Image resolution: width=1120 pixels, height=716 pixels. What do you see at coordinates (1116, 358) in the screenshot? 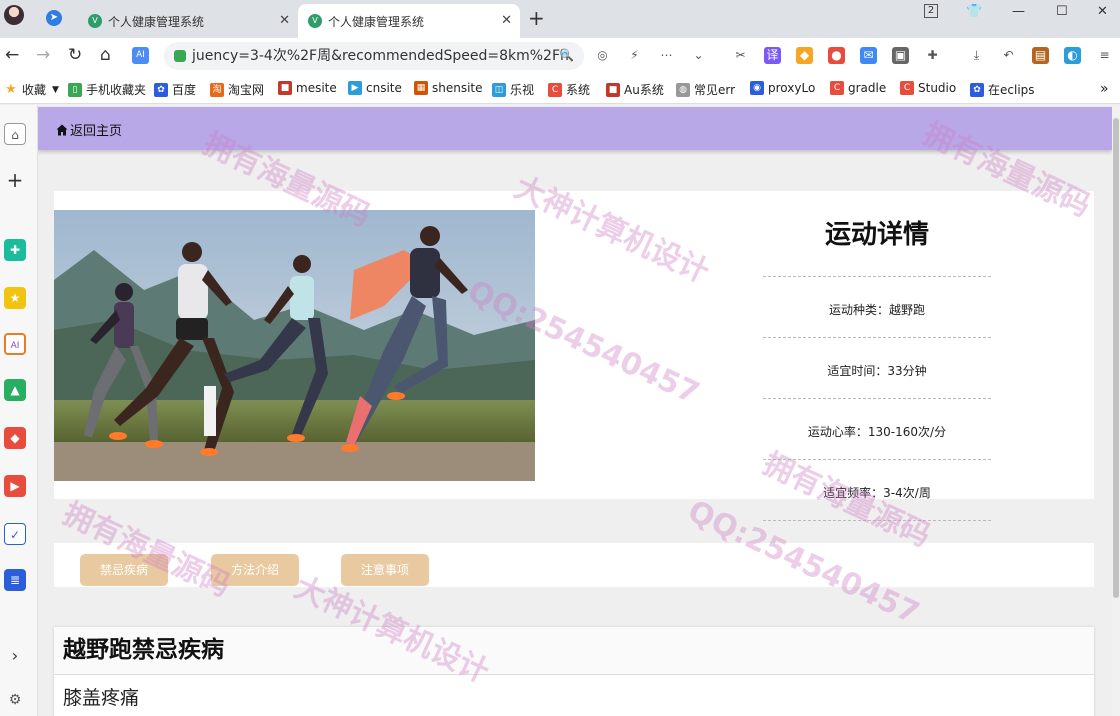
I see `page-scrollbar-thumb` at bounding box center [1116, 358].